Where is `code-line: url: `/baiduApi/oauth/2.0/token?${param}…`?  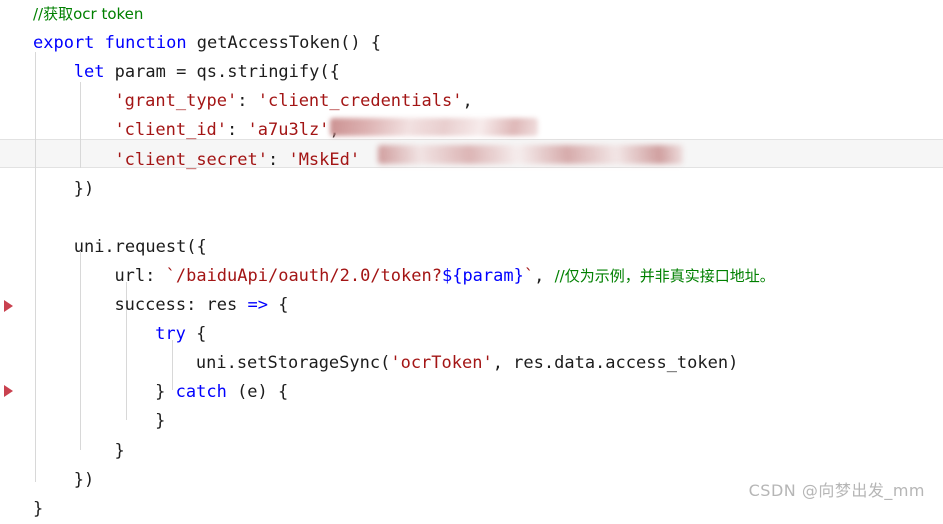 code-line: url: `/baiduApi/oauth/2.0/token?${param}… is located at coordinates (528, 276).